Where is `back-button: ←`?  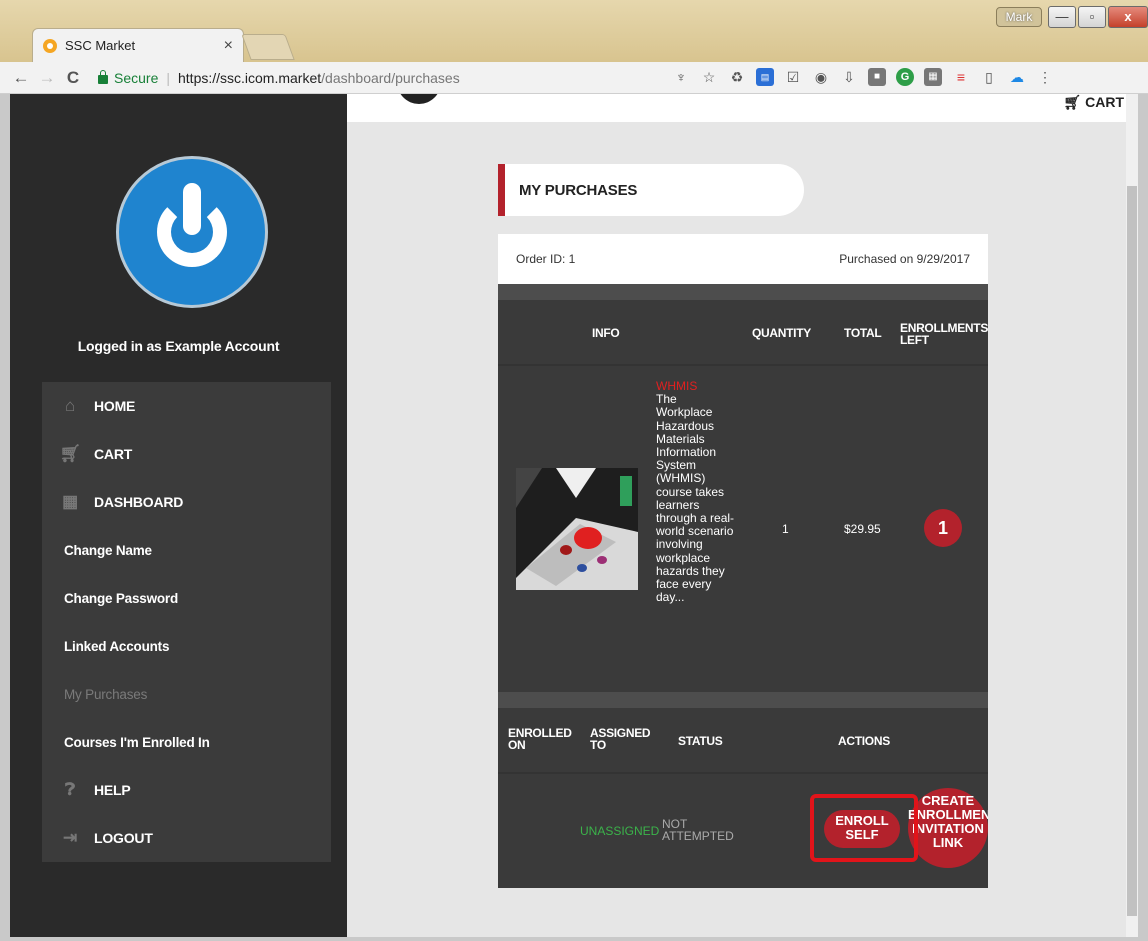
back-button: ← is located at coordinates (21, 78).